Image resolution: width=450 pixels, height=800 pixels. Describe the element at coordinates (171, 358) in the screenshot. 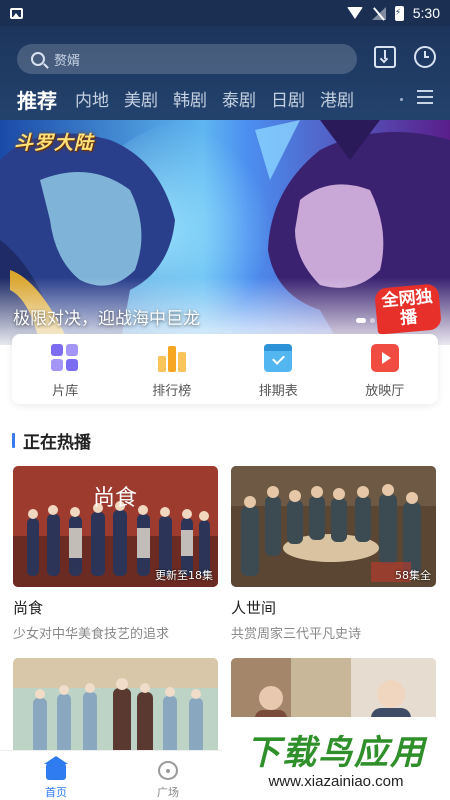

I see `ranking-bars-icon` at that location.